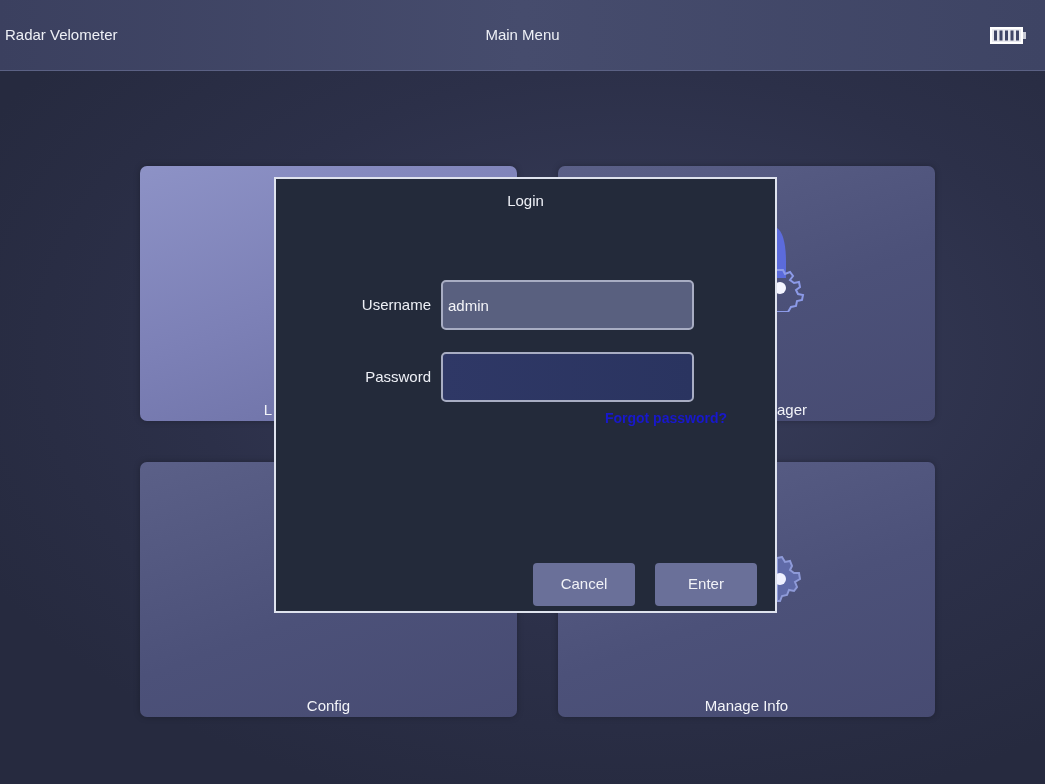  I want to click on tile-label: ager, so click(792, 410).